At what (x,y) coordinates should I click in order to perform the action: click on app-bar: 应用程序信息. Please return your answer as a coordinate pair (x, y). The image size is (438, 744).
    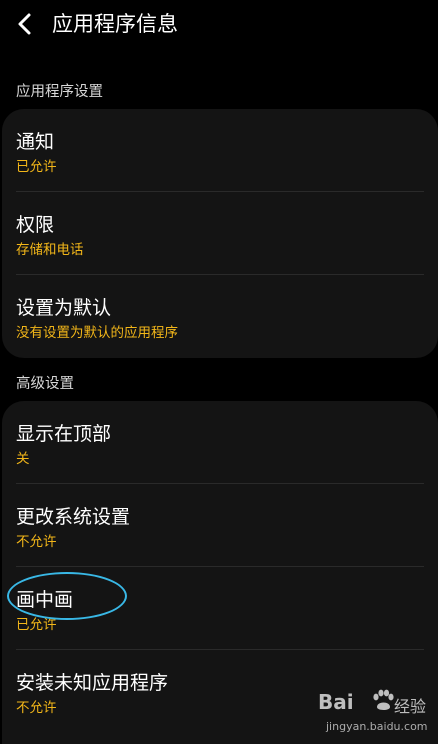
    Looking at the image, I should click on (219, 24).